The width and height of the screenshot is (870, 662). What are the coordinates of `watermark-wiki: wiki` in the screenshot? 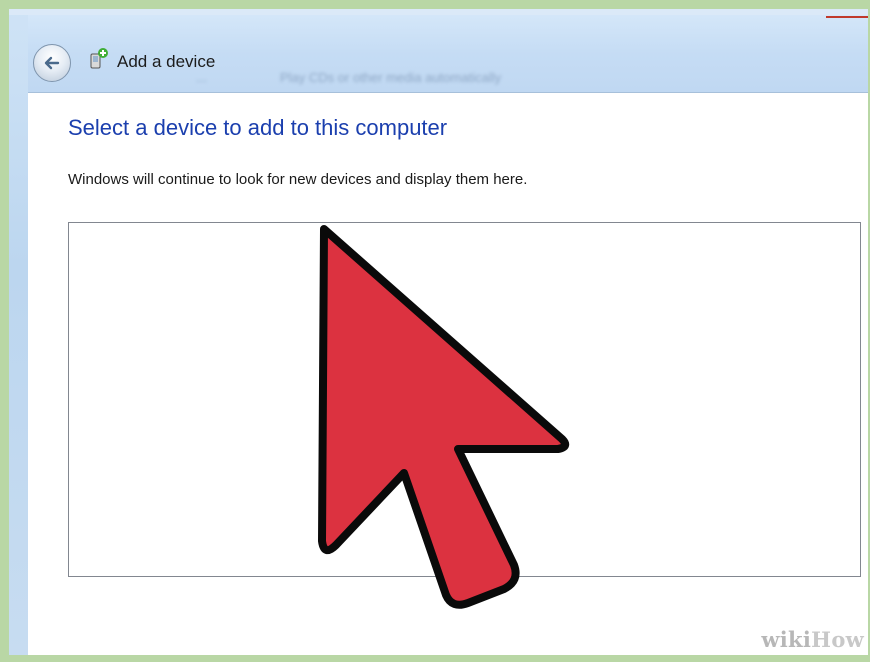 It's located at (786, 639).